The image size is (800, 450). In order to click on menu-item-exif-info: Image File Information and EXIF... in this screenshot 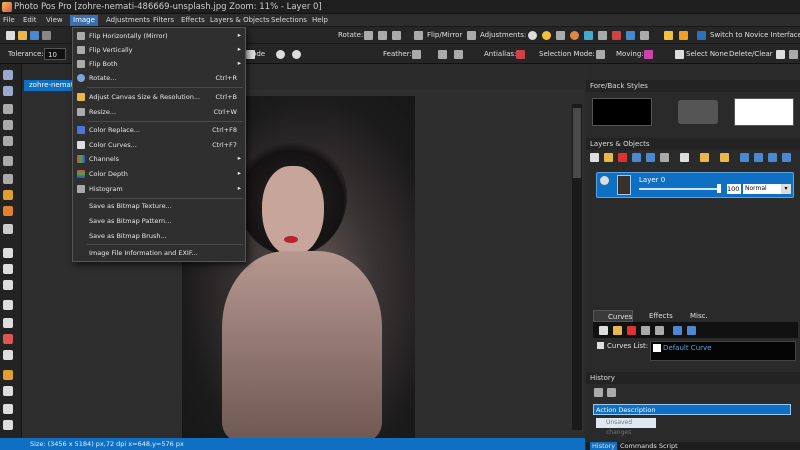, I will do `click(159, 253)`.